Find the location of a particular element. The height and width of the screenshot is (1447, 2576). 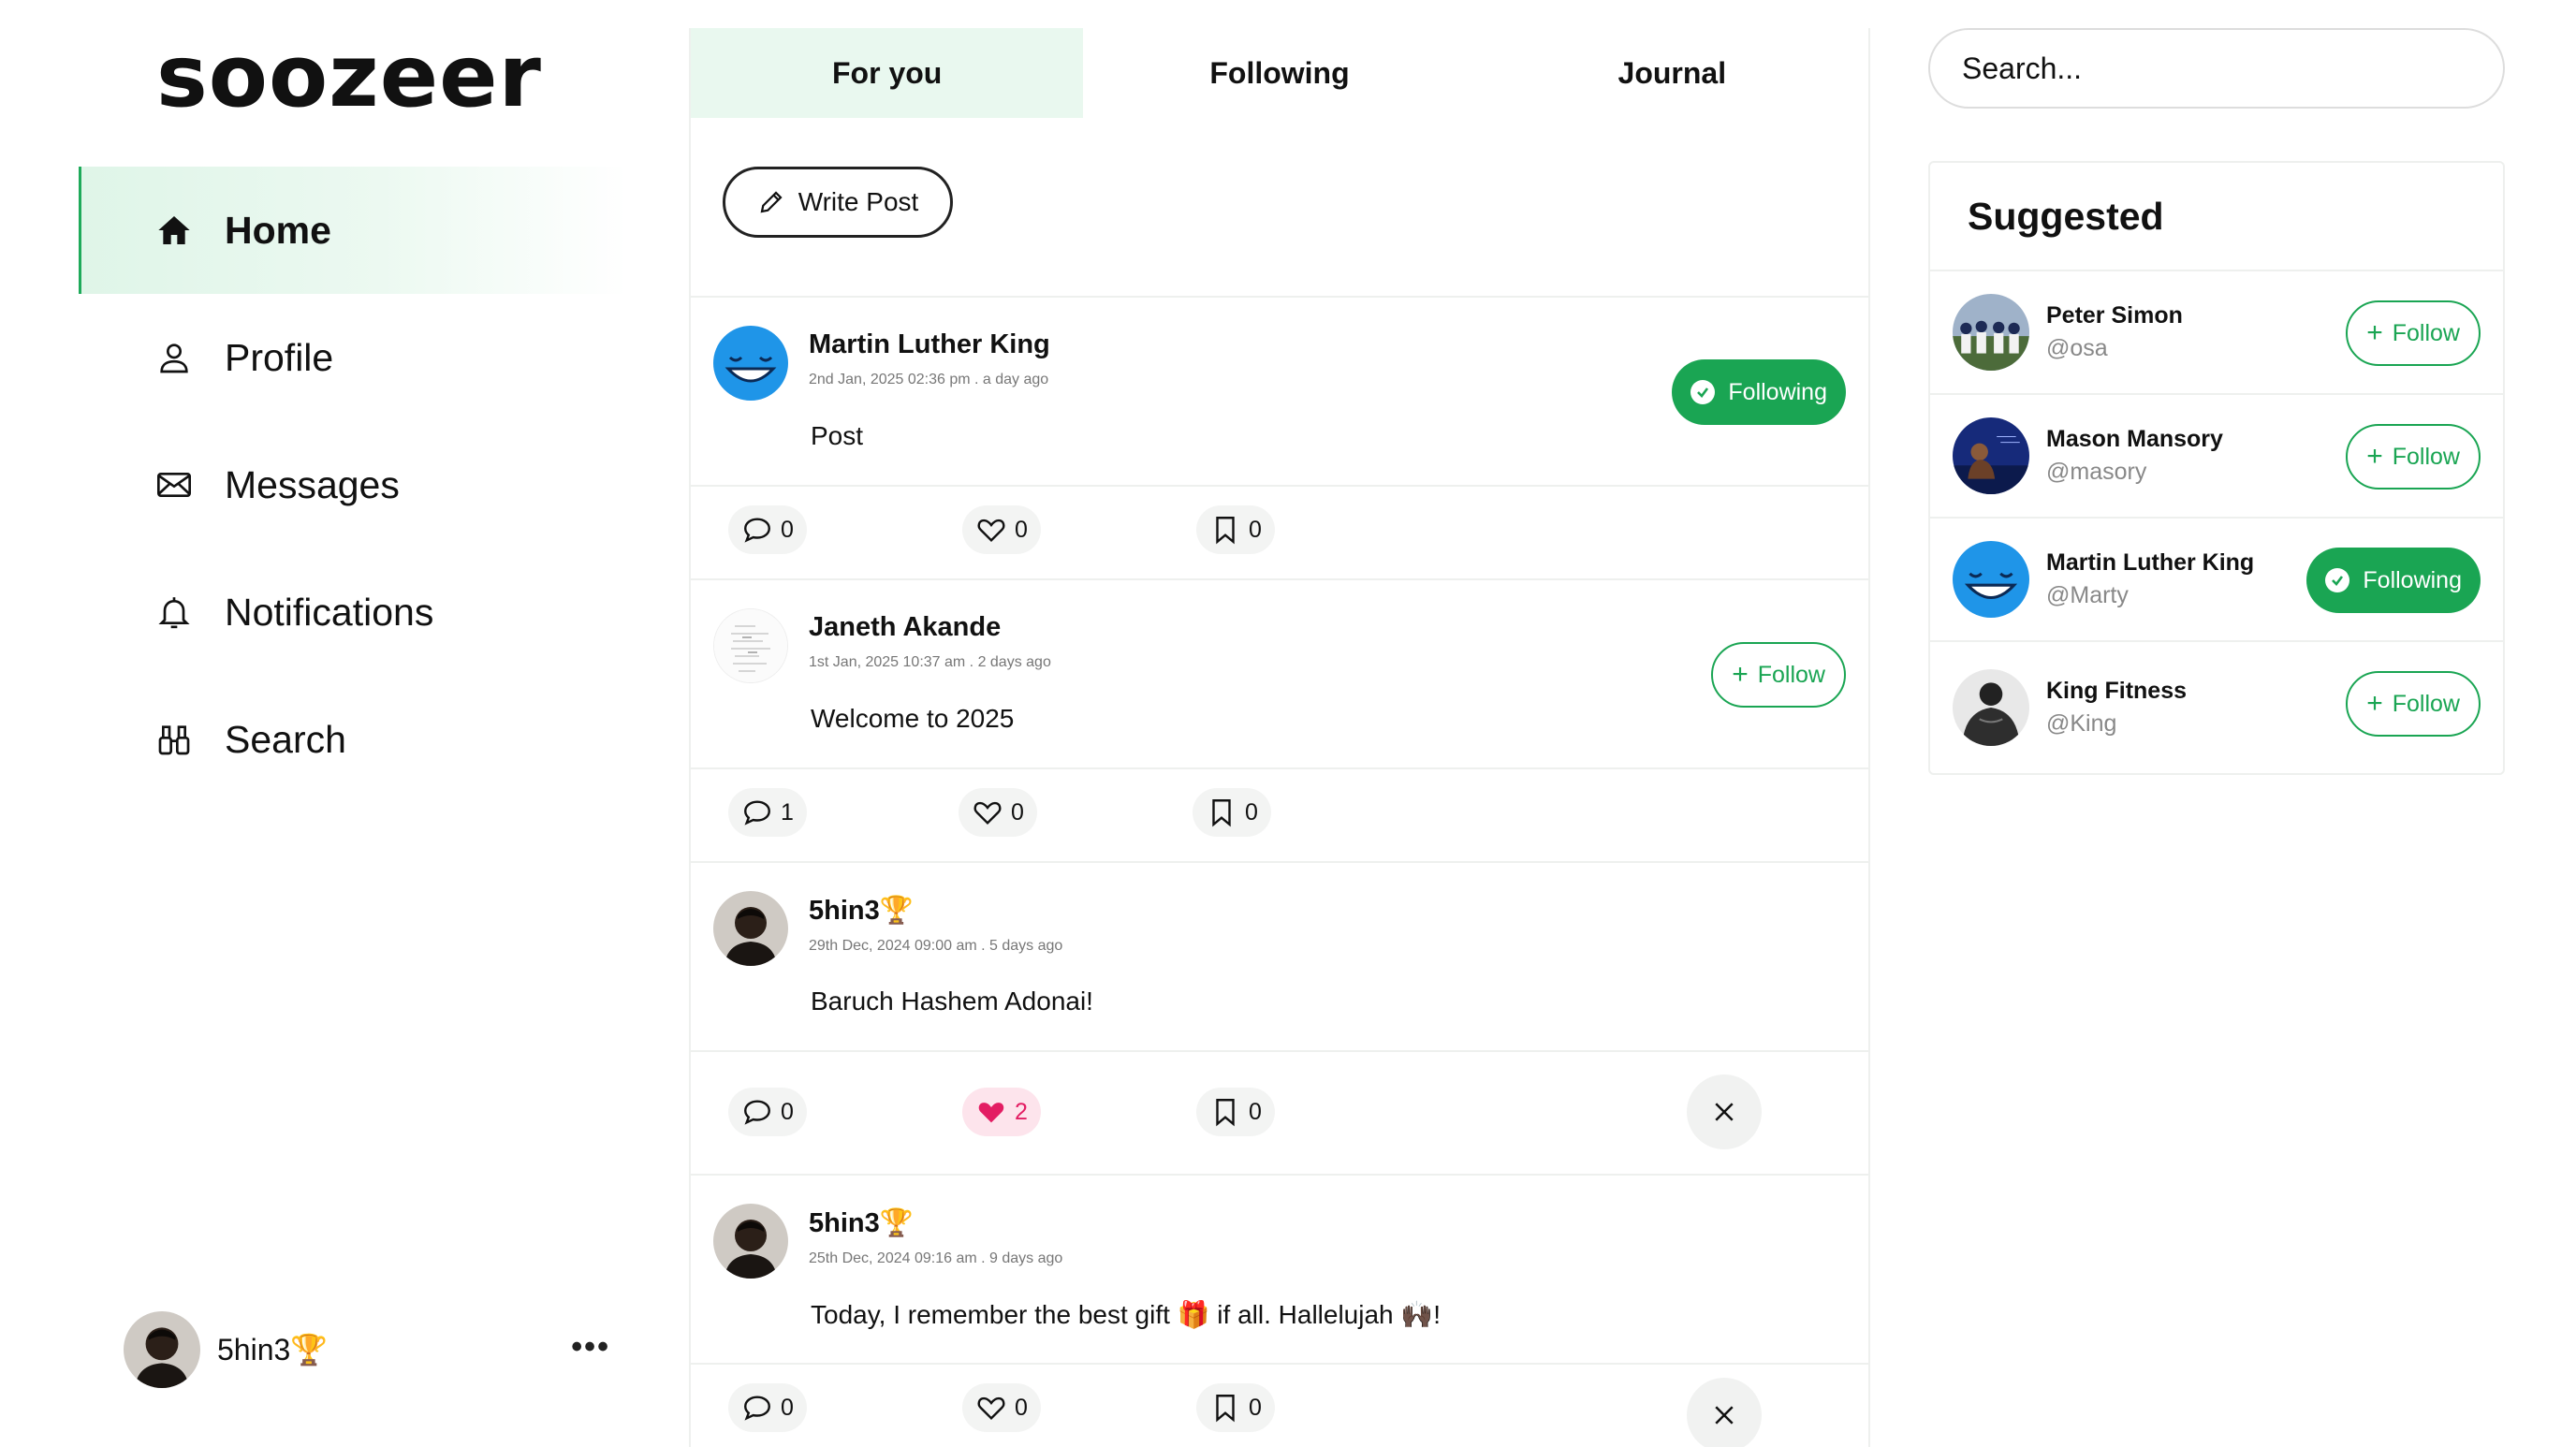

binoculars-icon is located at coordinates (174, 740).